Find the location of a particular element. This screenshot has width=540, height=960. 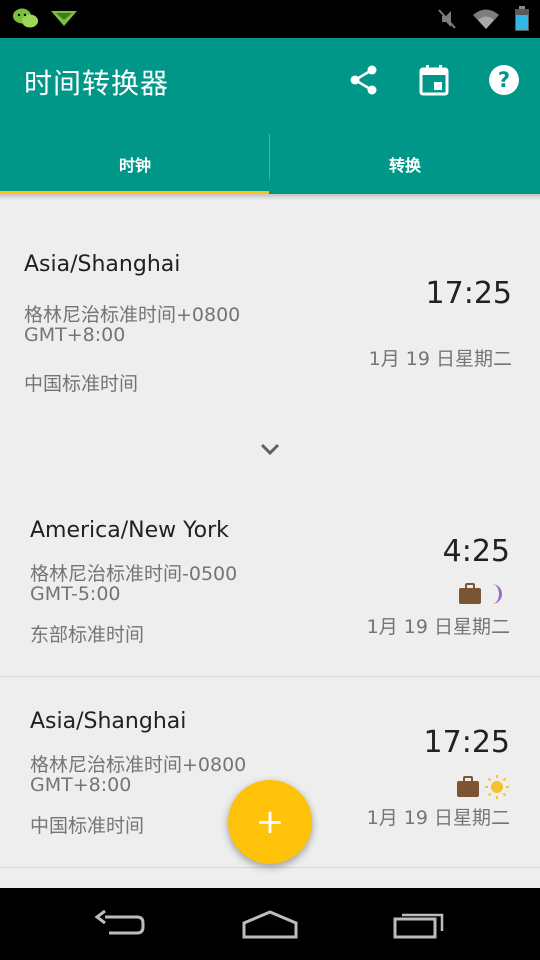

home-icon is located at coordinates (270, 924).